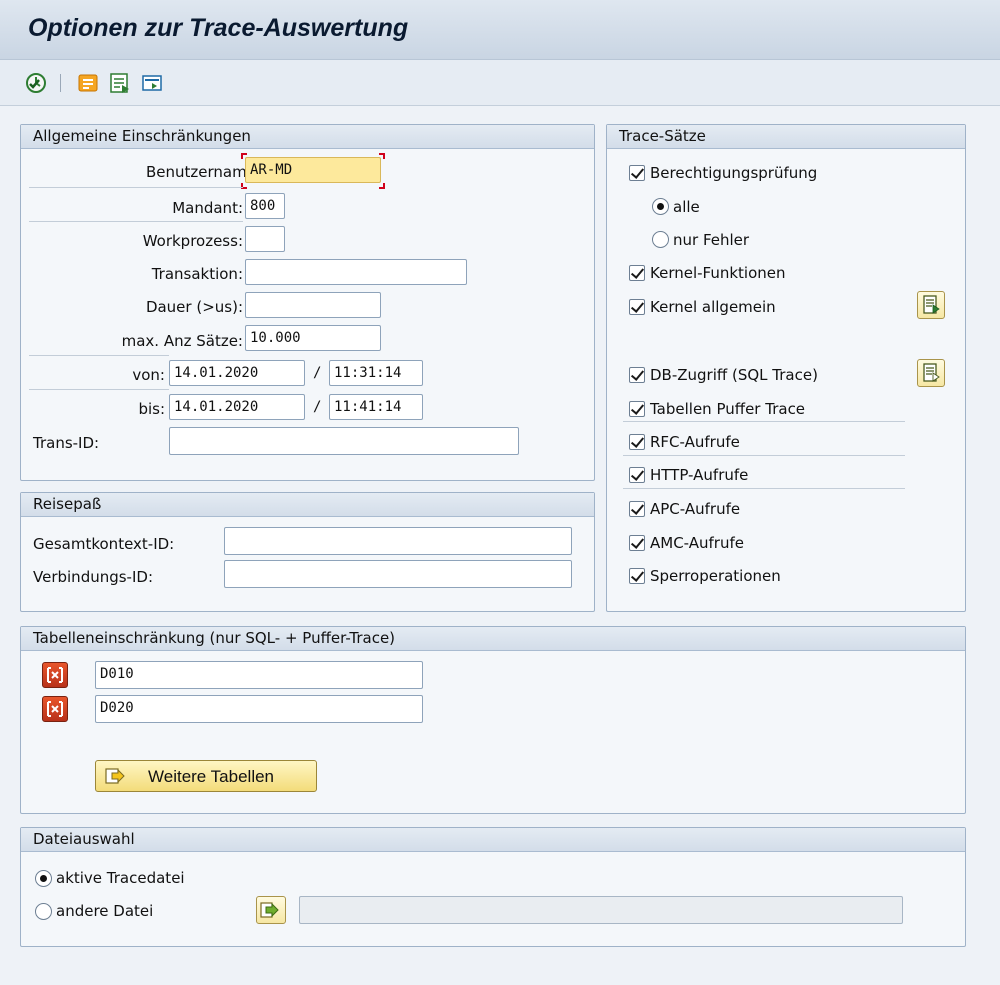 This screenshot has width=1000, height=985. Describe the element at coordinates (192, 241) in the screenshot. I see `workprozess-label: Workprozess:` at that location.